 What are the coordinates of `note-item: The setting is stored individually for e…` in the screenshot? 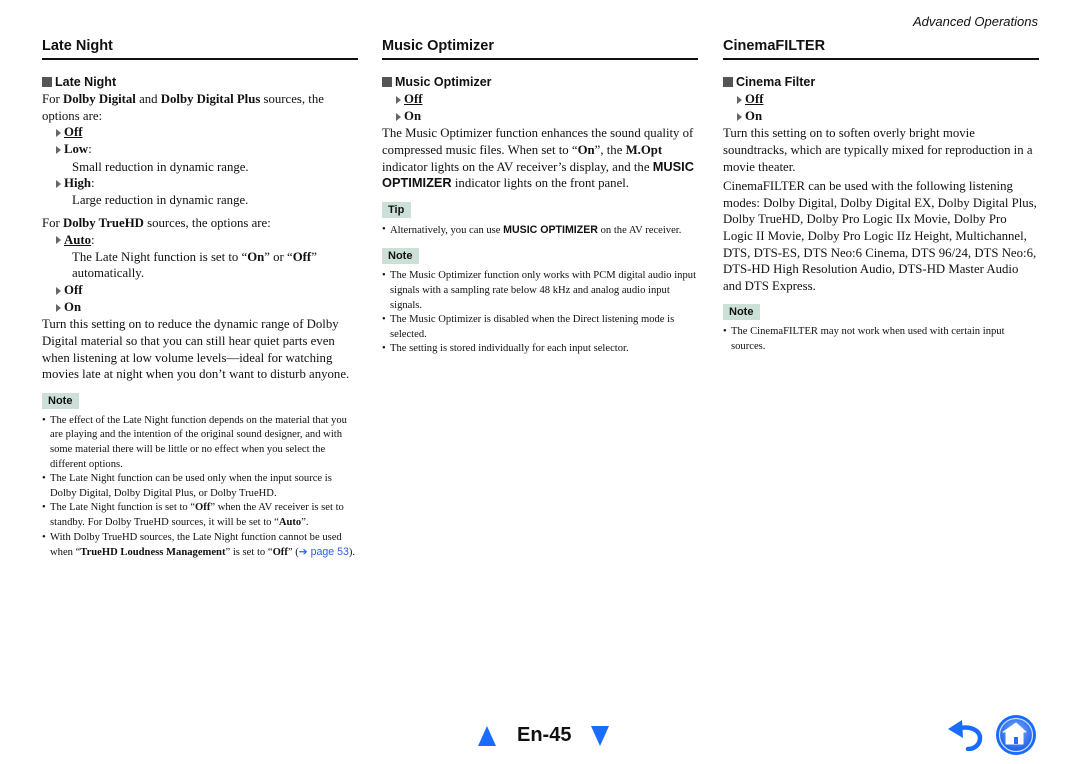 It's located at (540, 349).